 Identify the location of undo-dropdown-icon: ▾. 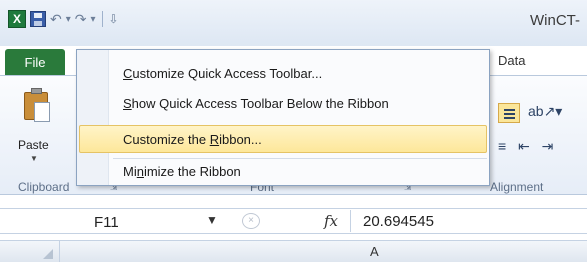
(68, 19).